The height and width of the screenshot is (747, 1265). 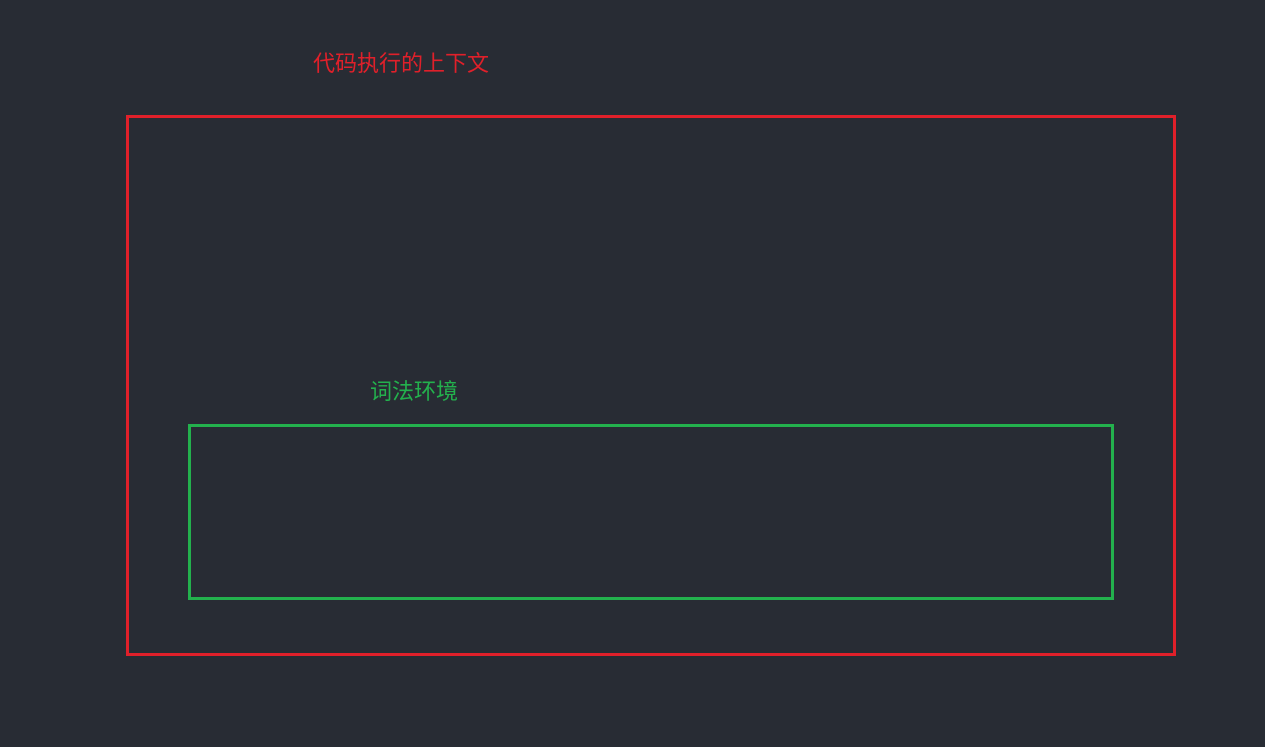 What do you see at coordinates (401, 64) in the screenshot?
I see `execution-context-label: 代码执行的上下文` at bounding box center [401, 64].